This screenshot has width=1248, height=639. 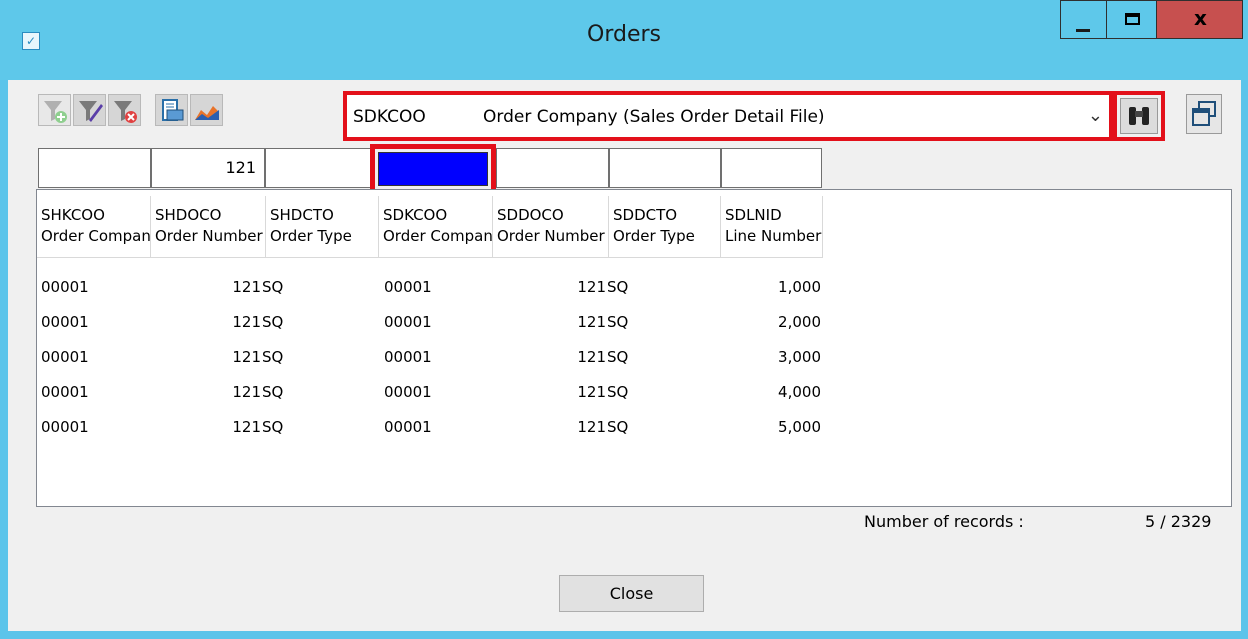 What do you see at coordinates (319, 168) in the screenshot?
I see `filter-shdcto` at bounding box center [319, 168].